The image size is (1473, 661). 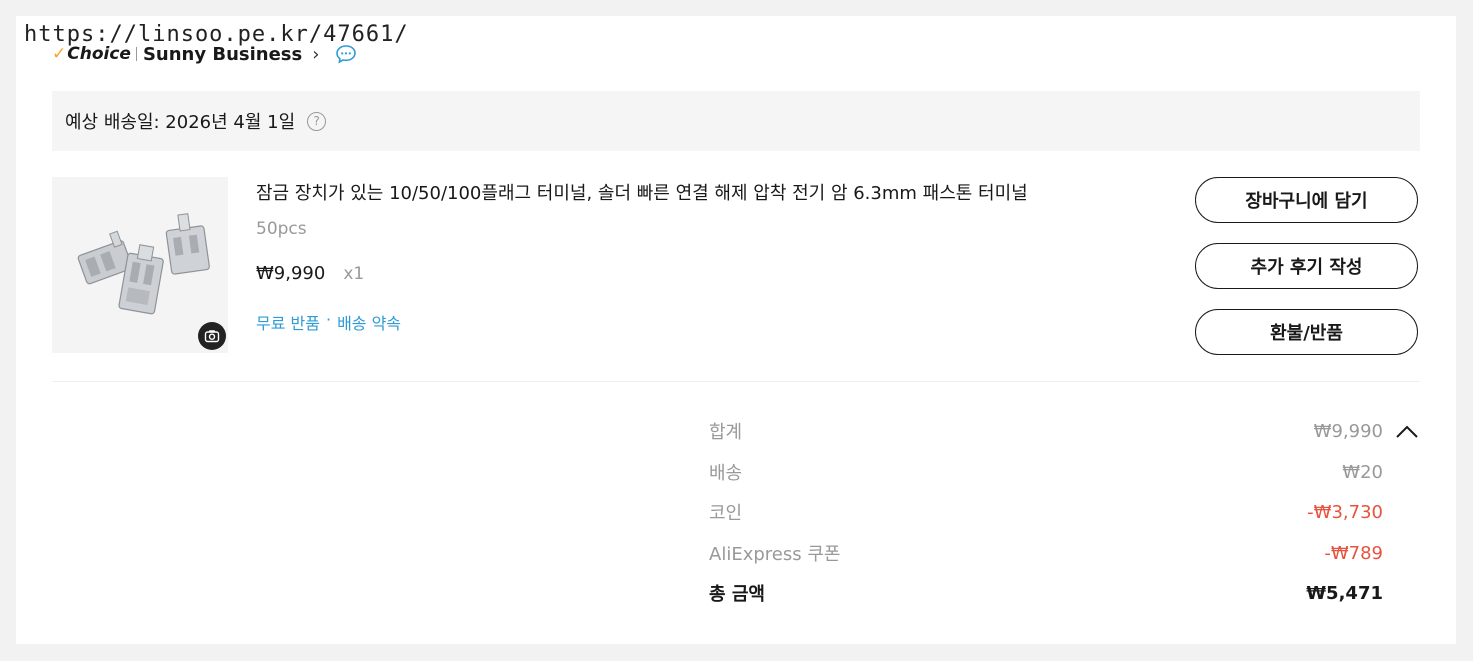 What do you see at coordinates (99, 54) in the screenshot?
I see `choice-badge-label: Choice` at bounding box center [99, 54].